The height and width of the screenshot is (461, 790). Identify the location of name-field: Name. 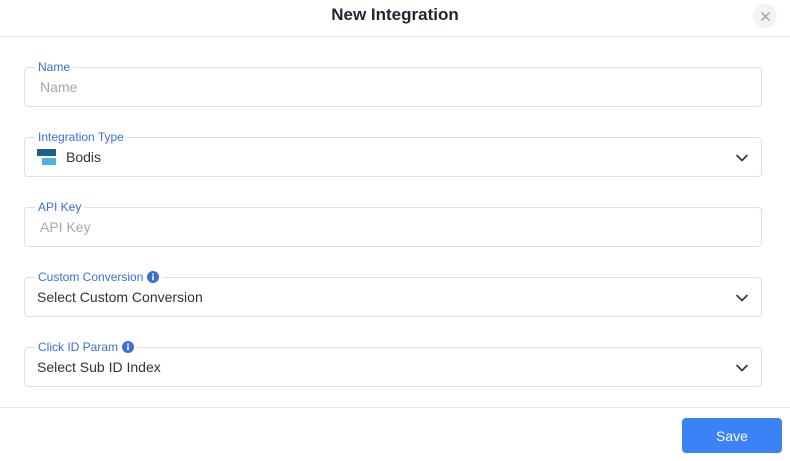
(393, 83).